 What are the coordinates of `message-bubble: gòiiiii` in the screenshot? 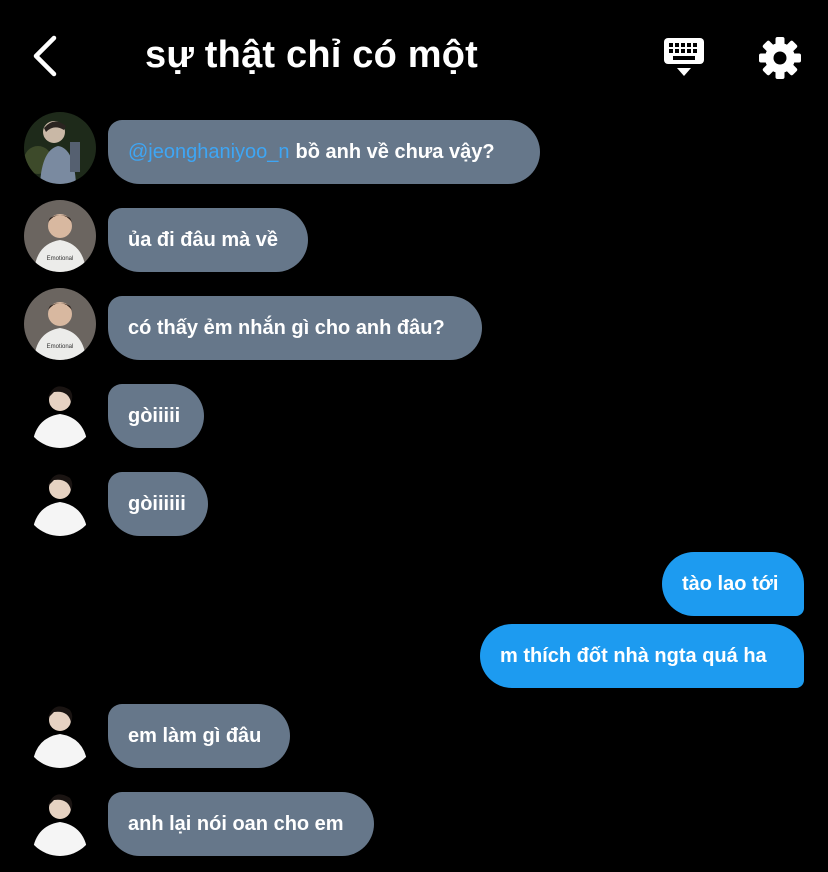 It's located at (156, 416).